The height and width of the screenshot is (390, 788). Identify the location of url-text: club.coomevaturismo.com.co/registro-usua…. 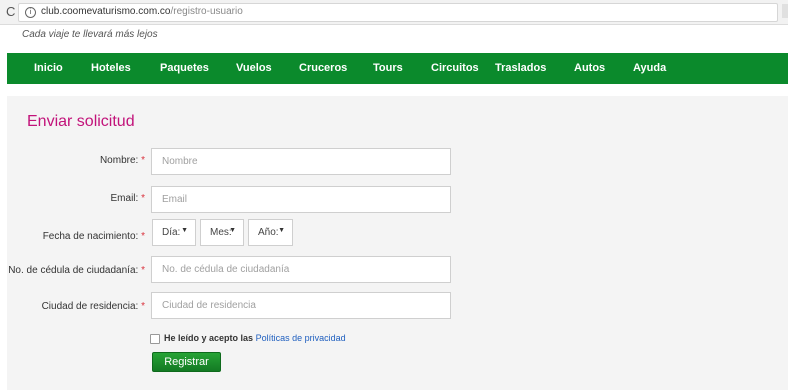
(142, 11).